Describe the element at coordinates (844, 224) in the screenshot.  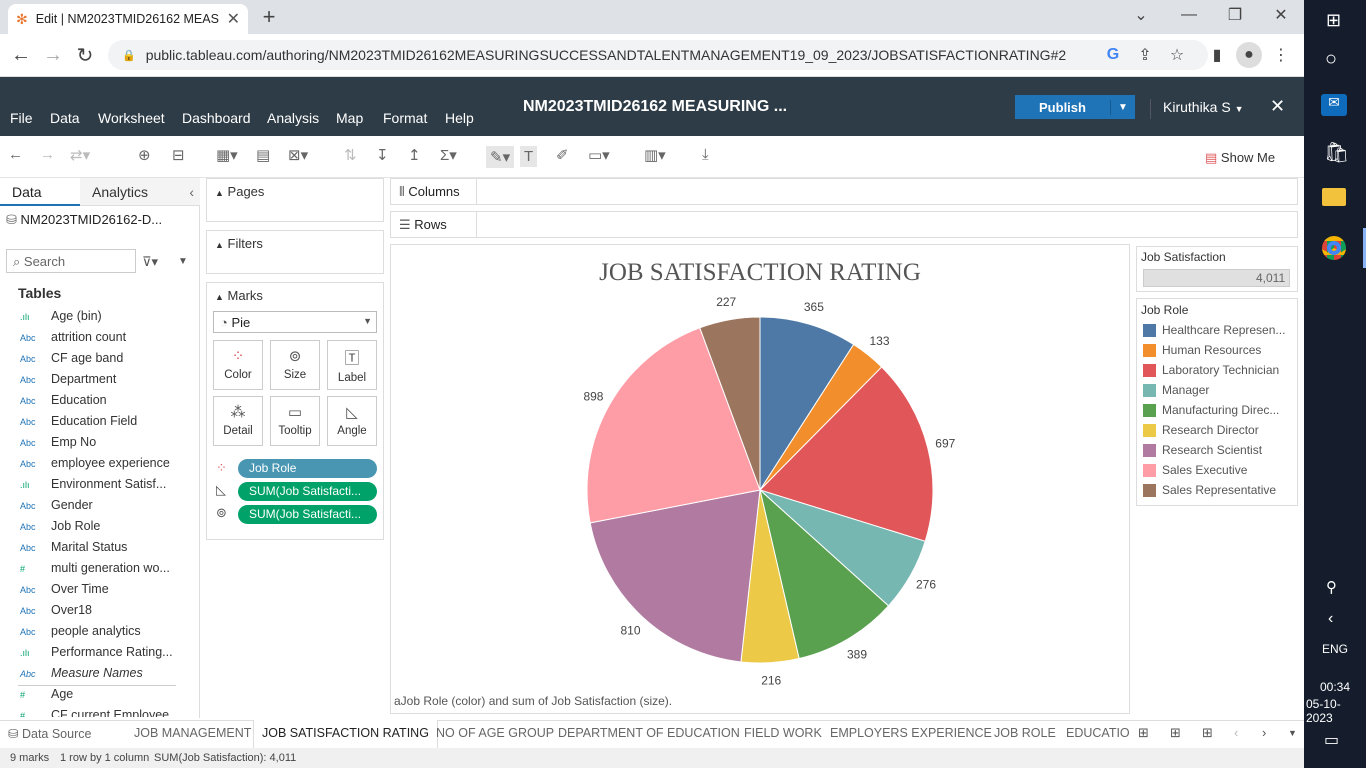
I see `rows-shelf: ☰ Rows` at that location.